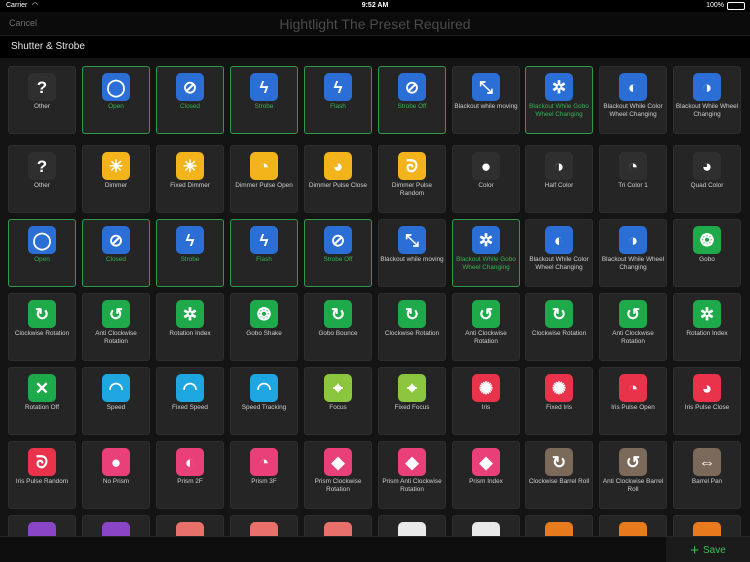 This screenshot has height=562, width=750. Describe the element at coordinates (264, 179) in the screenshot. I see `preset-tile: ◔ Dimmer Pulse Open` at that location.